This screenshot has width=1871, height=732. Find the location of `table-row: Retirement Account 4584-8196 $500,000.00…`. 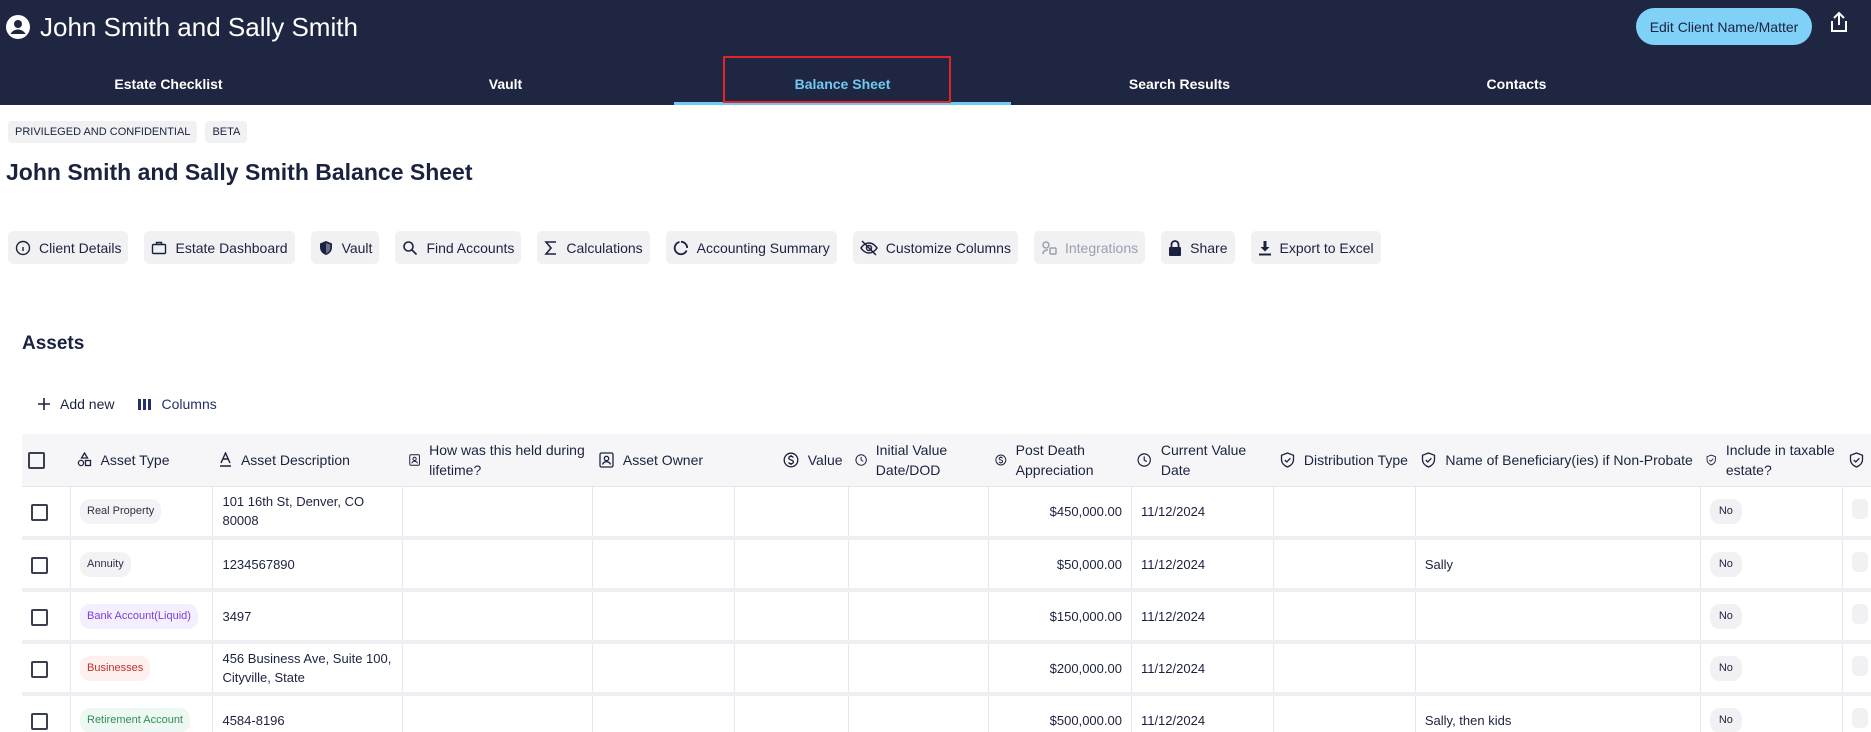

table-row: Retirement Account 4584-8196 $500,000.00… is located at coordinates (946, 713).